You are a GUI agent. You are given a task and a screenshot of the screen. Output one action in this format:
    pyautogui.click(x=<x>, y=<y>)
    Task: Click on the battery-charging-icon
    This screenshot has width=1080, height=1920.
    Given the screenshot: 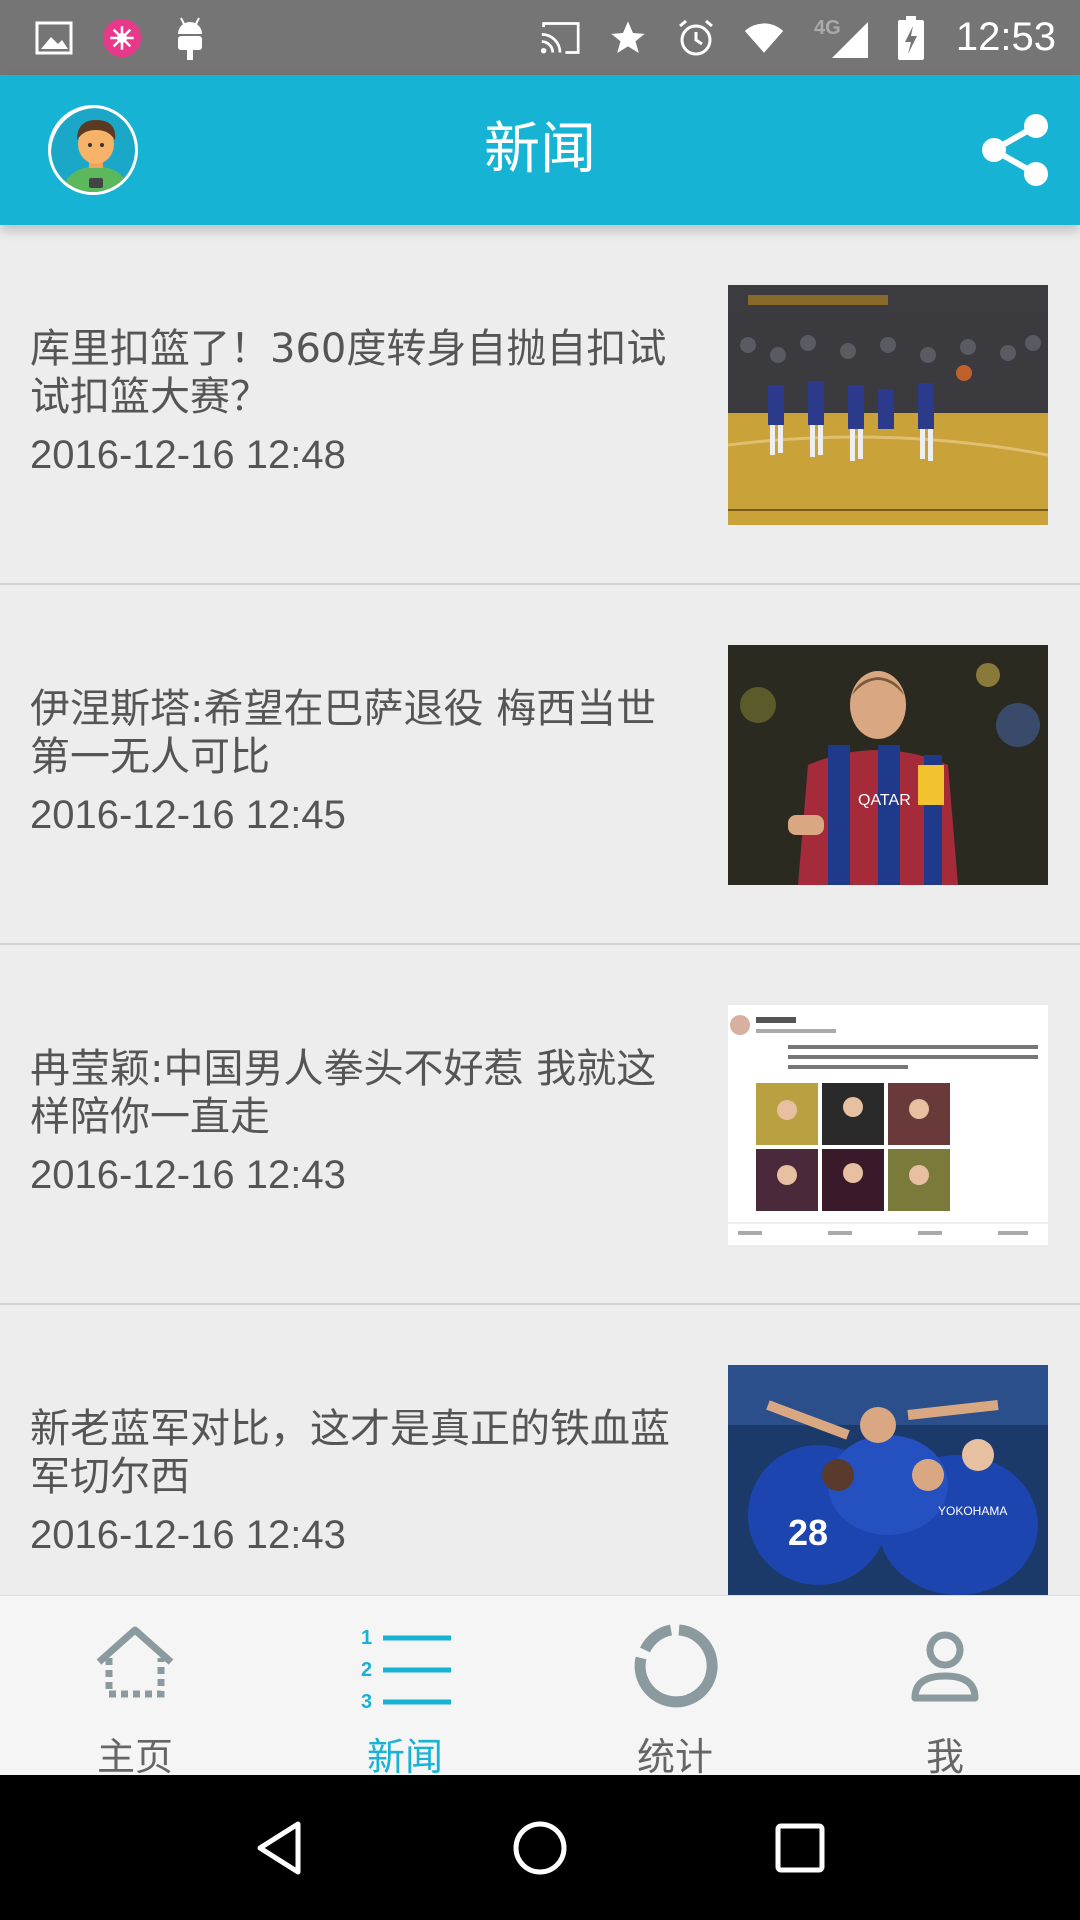 What is the action you would take?
    pyautogui.click(x=910, y=37)
    